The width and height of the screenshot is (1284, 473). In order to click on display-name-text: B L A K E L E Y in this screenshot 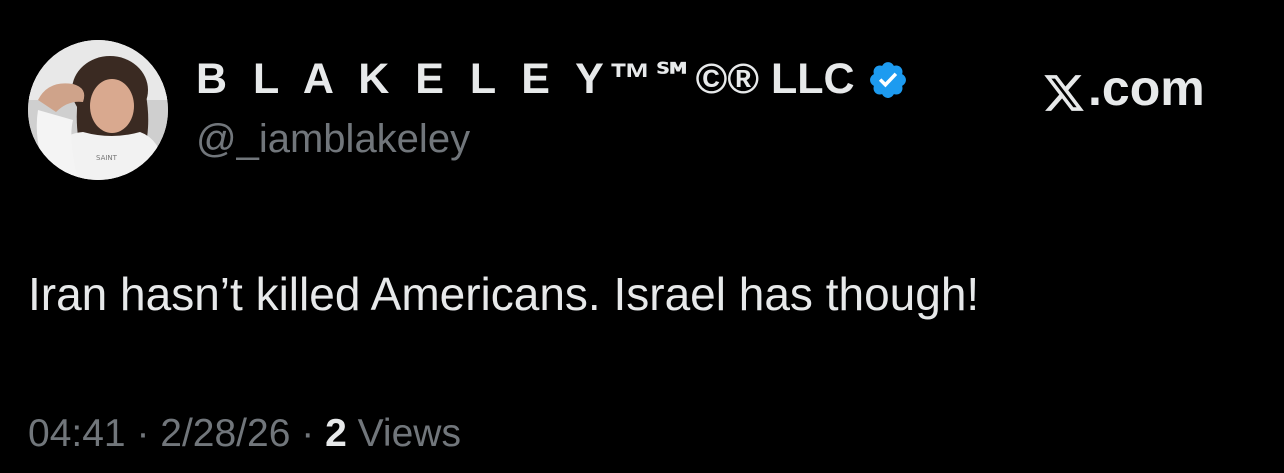, I will do `click(403, 79)`.